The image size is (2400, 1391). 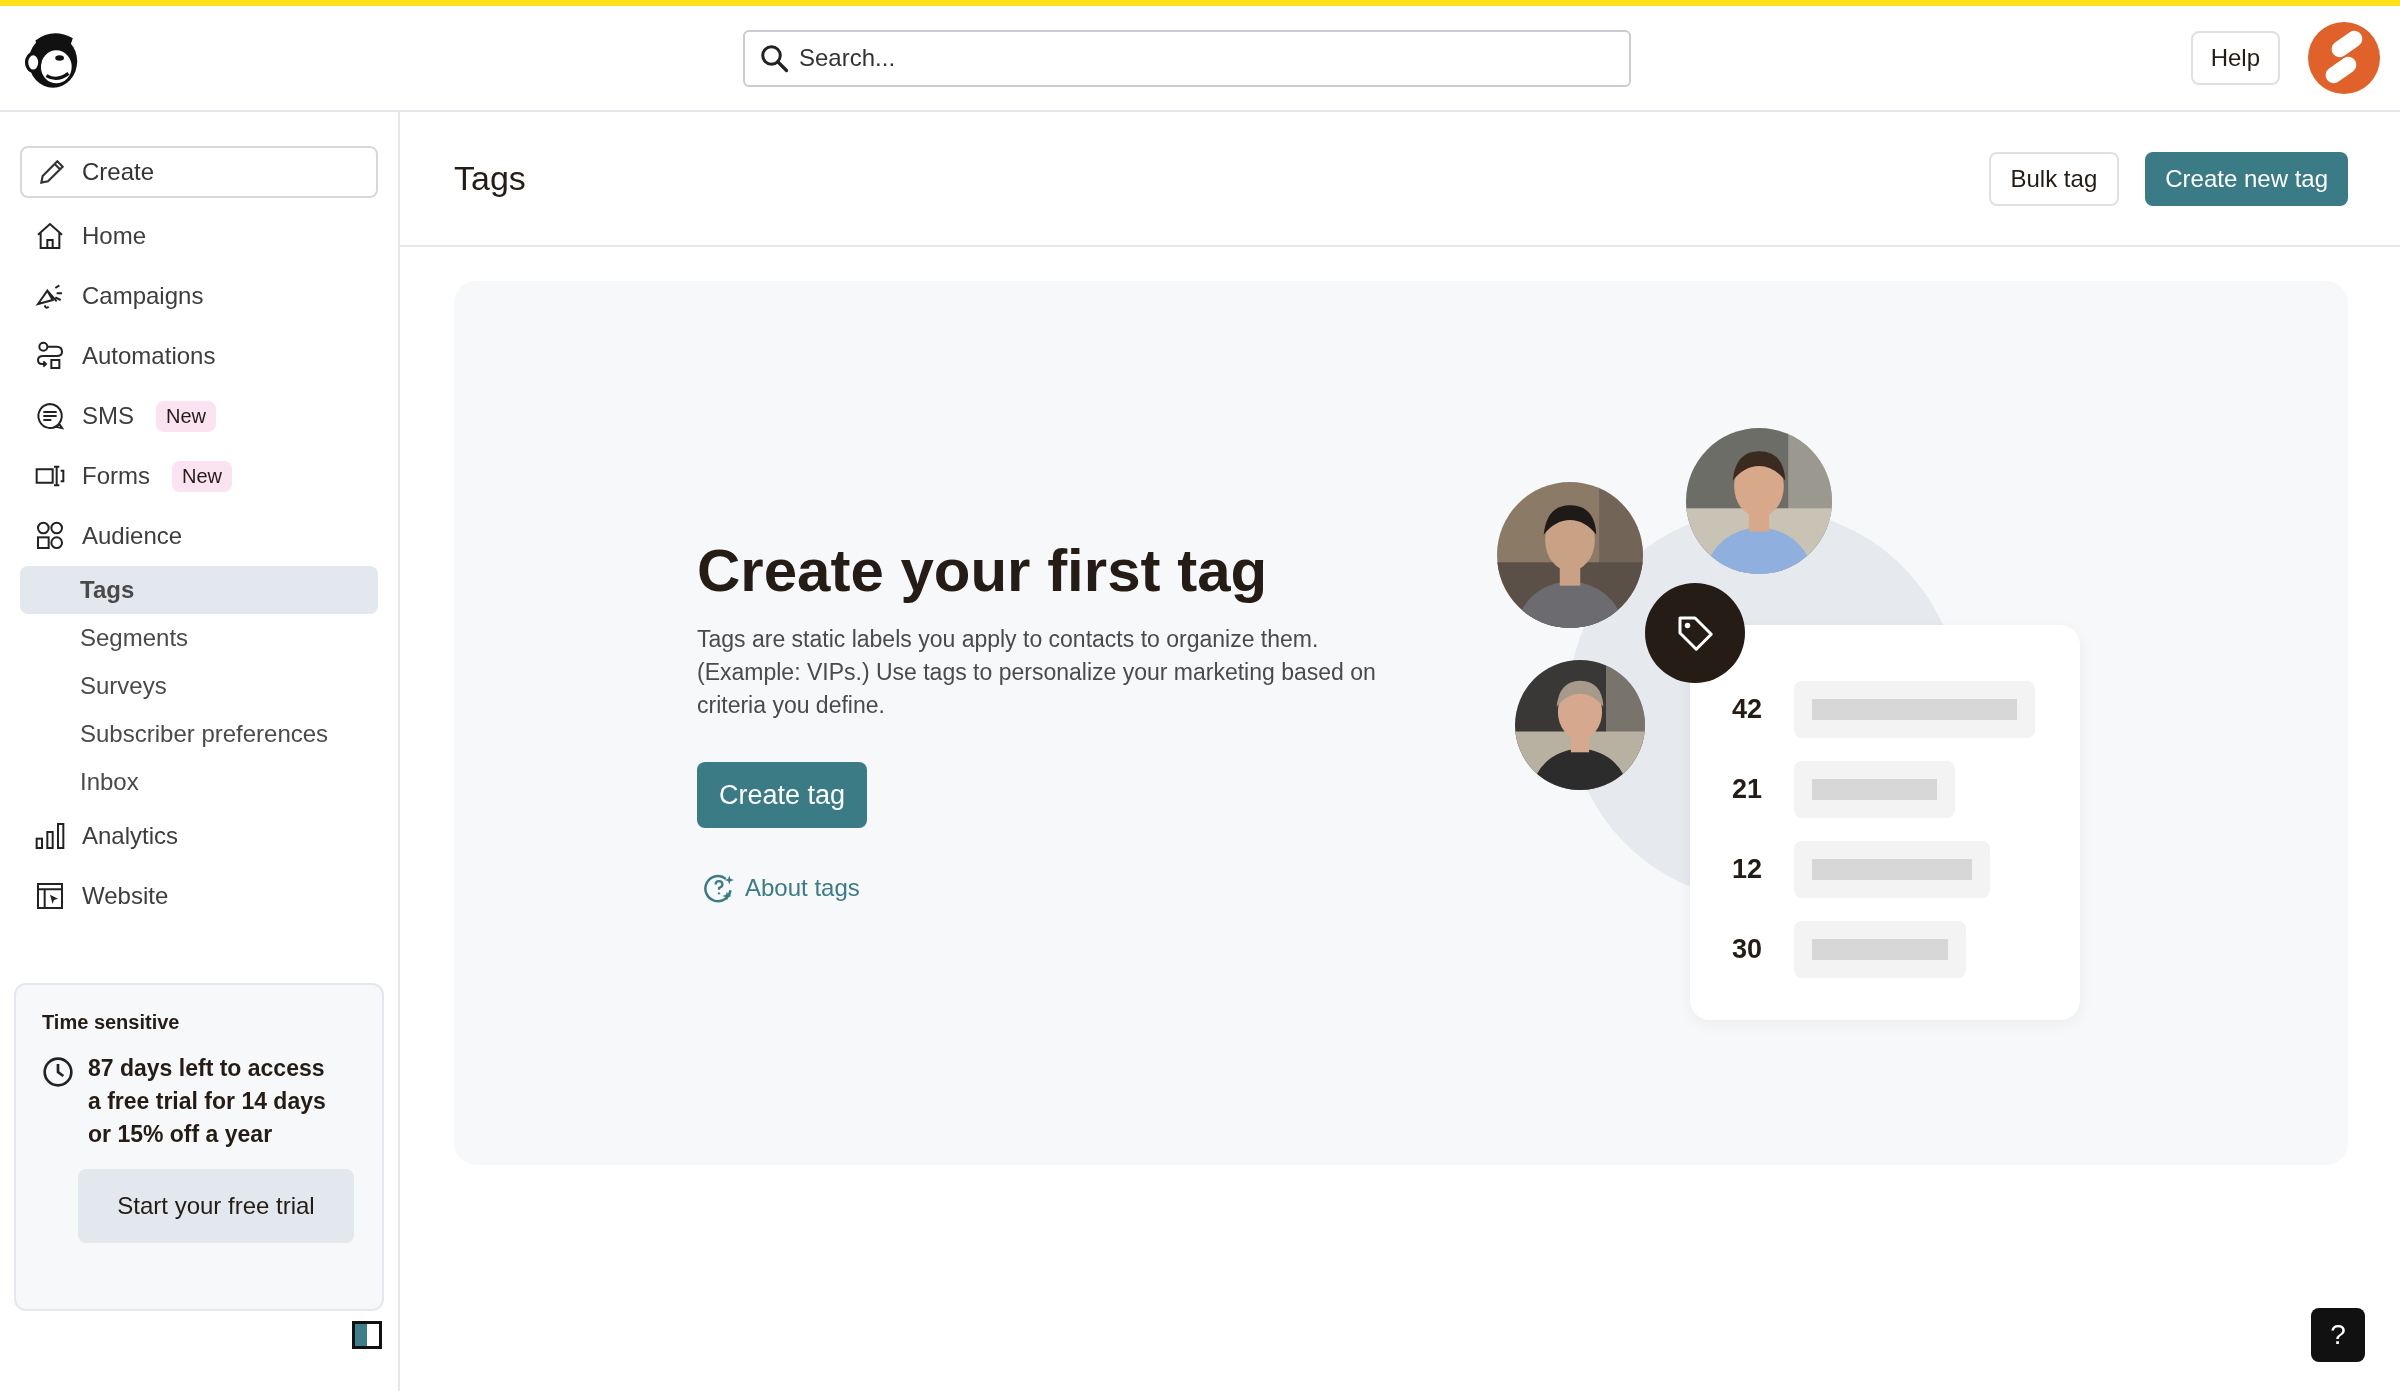 I want to click on nav-item: Website, so click(x=202, y=895).